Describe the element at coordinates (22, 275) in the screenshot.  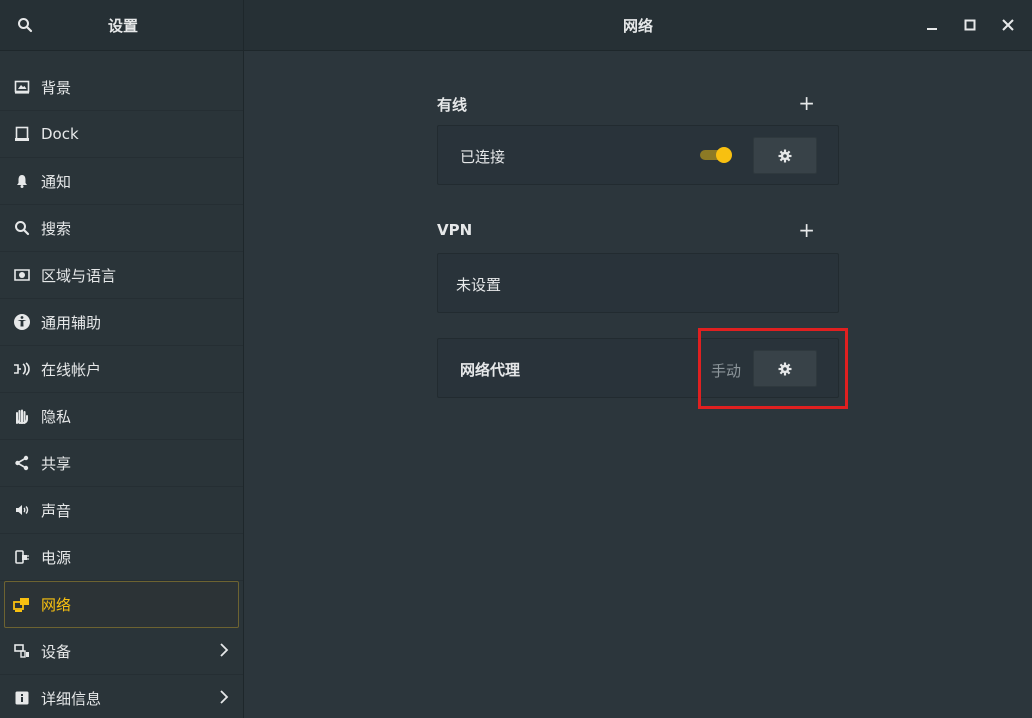
I see `region-icon` at that location.